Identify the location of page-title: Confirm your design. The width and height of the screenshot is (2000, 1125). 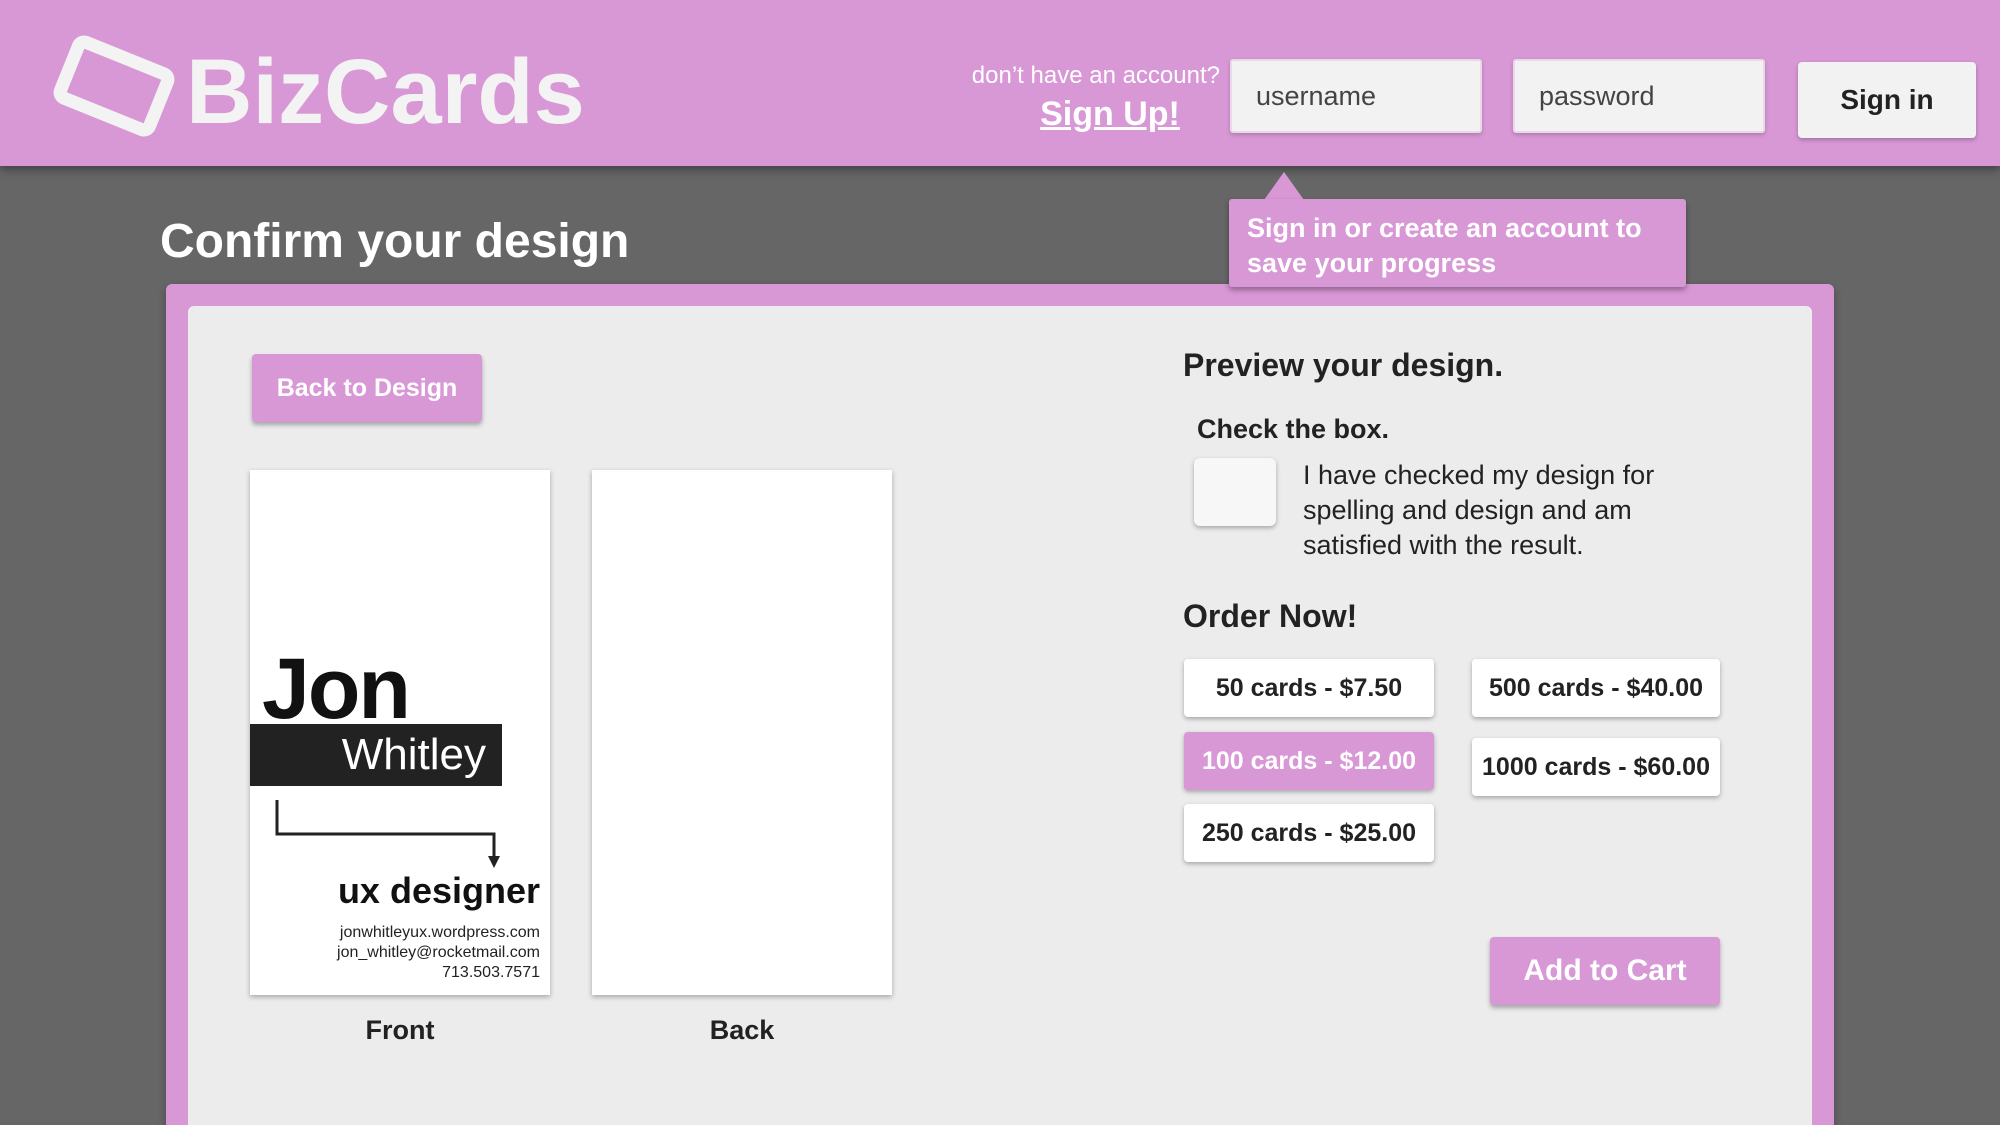
(395, 241).